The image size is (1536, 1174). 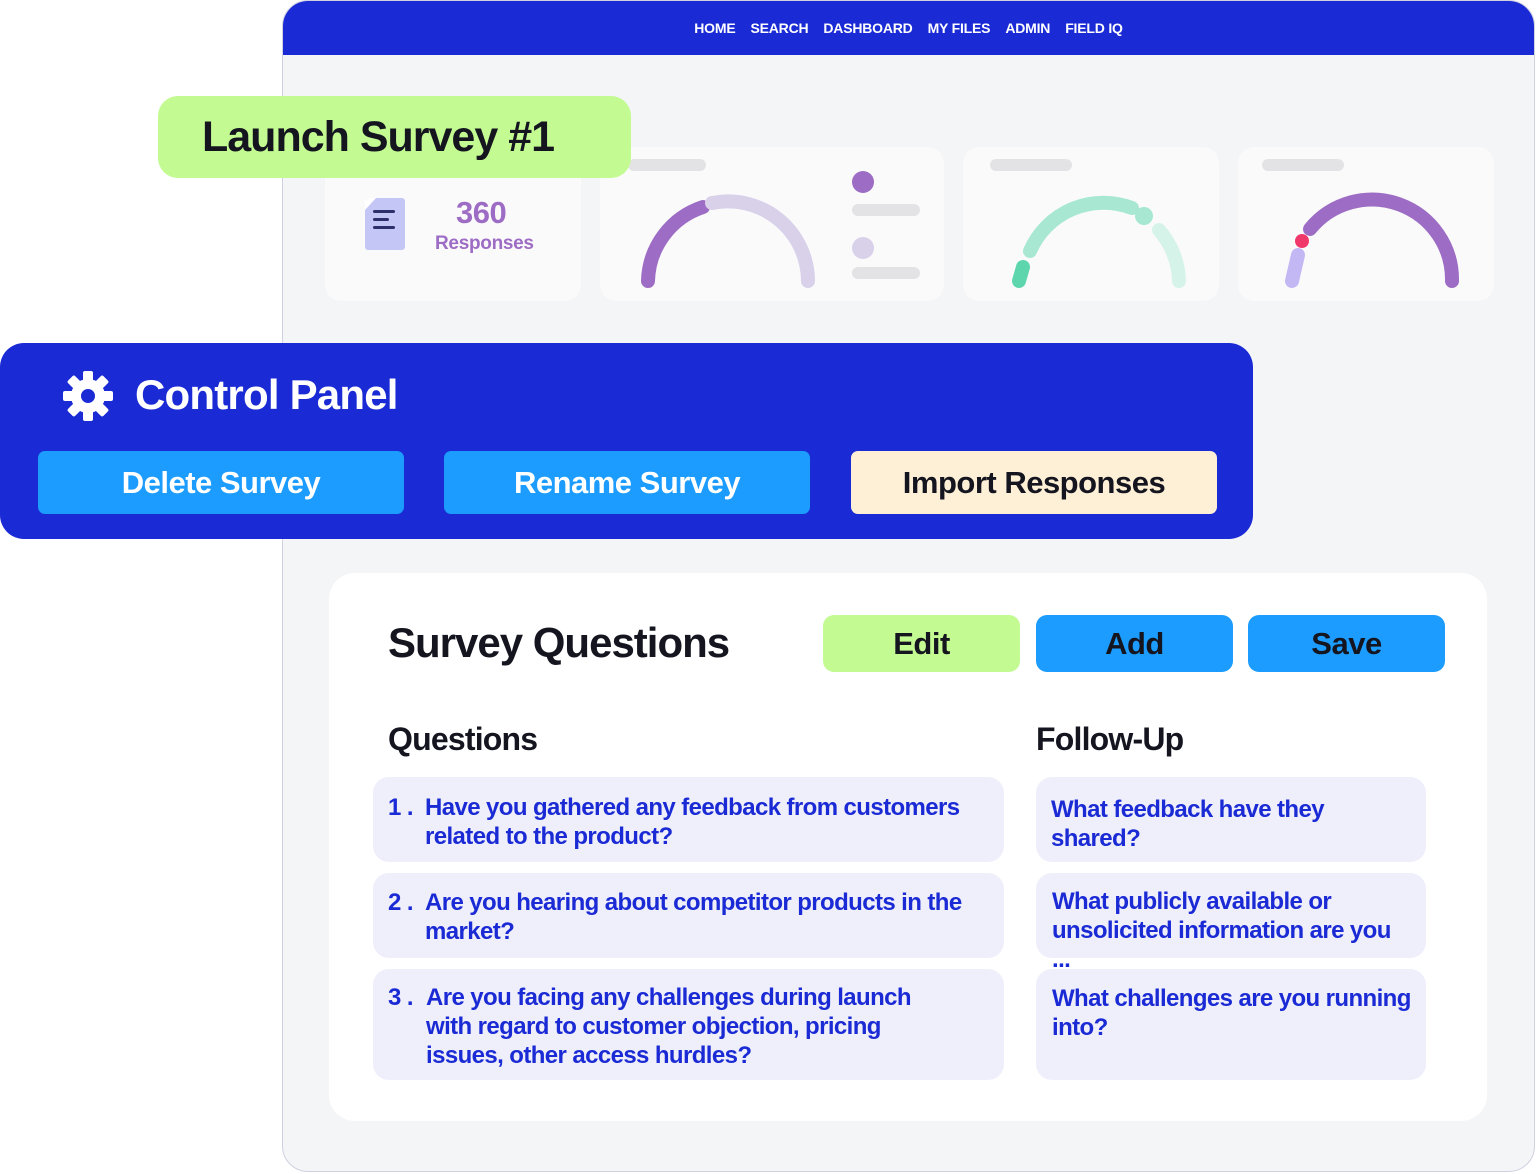 What do you see at coordinates (589, 1055) in the screenshot?
I see `question-line: issues, other access hurdles?` at bounding box center [589, 1055].